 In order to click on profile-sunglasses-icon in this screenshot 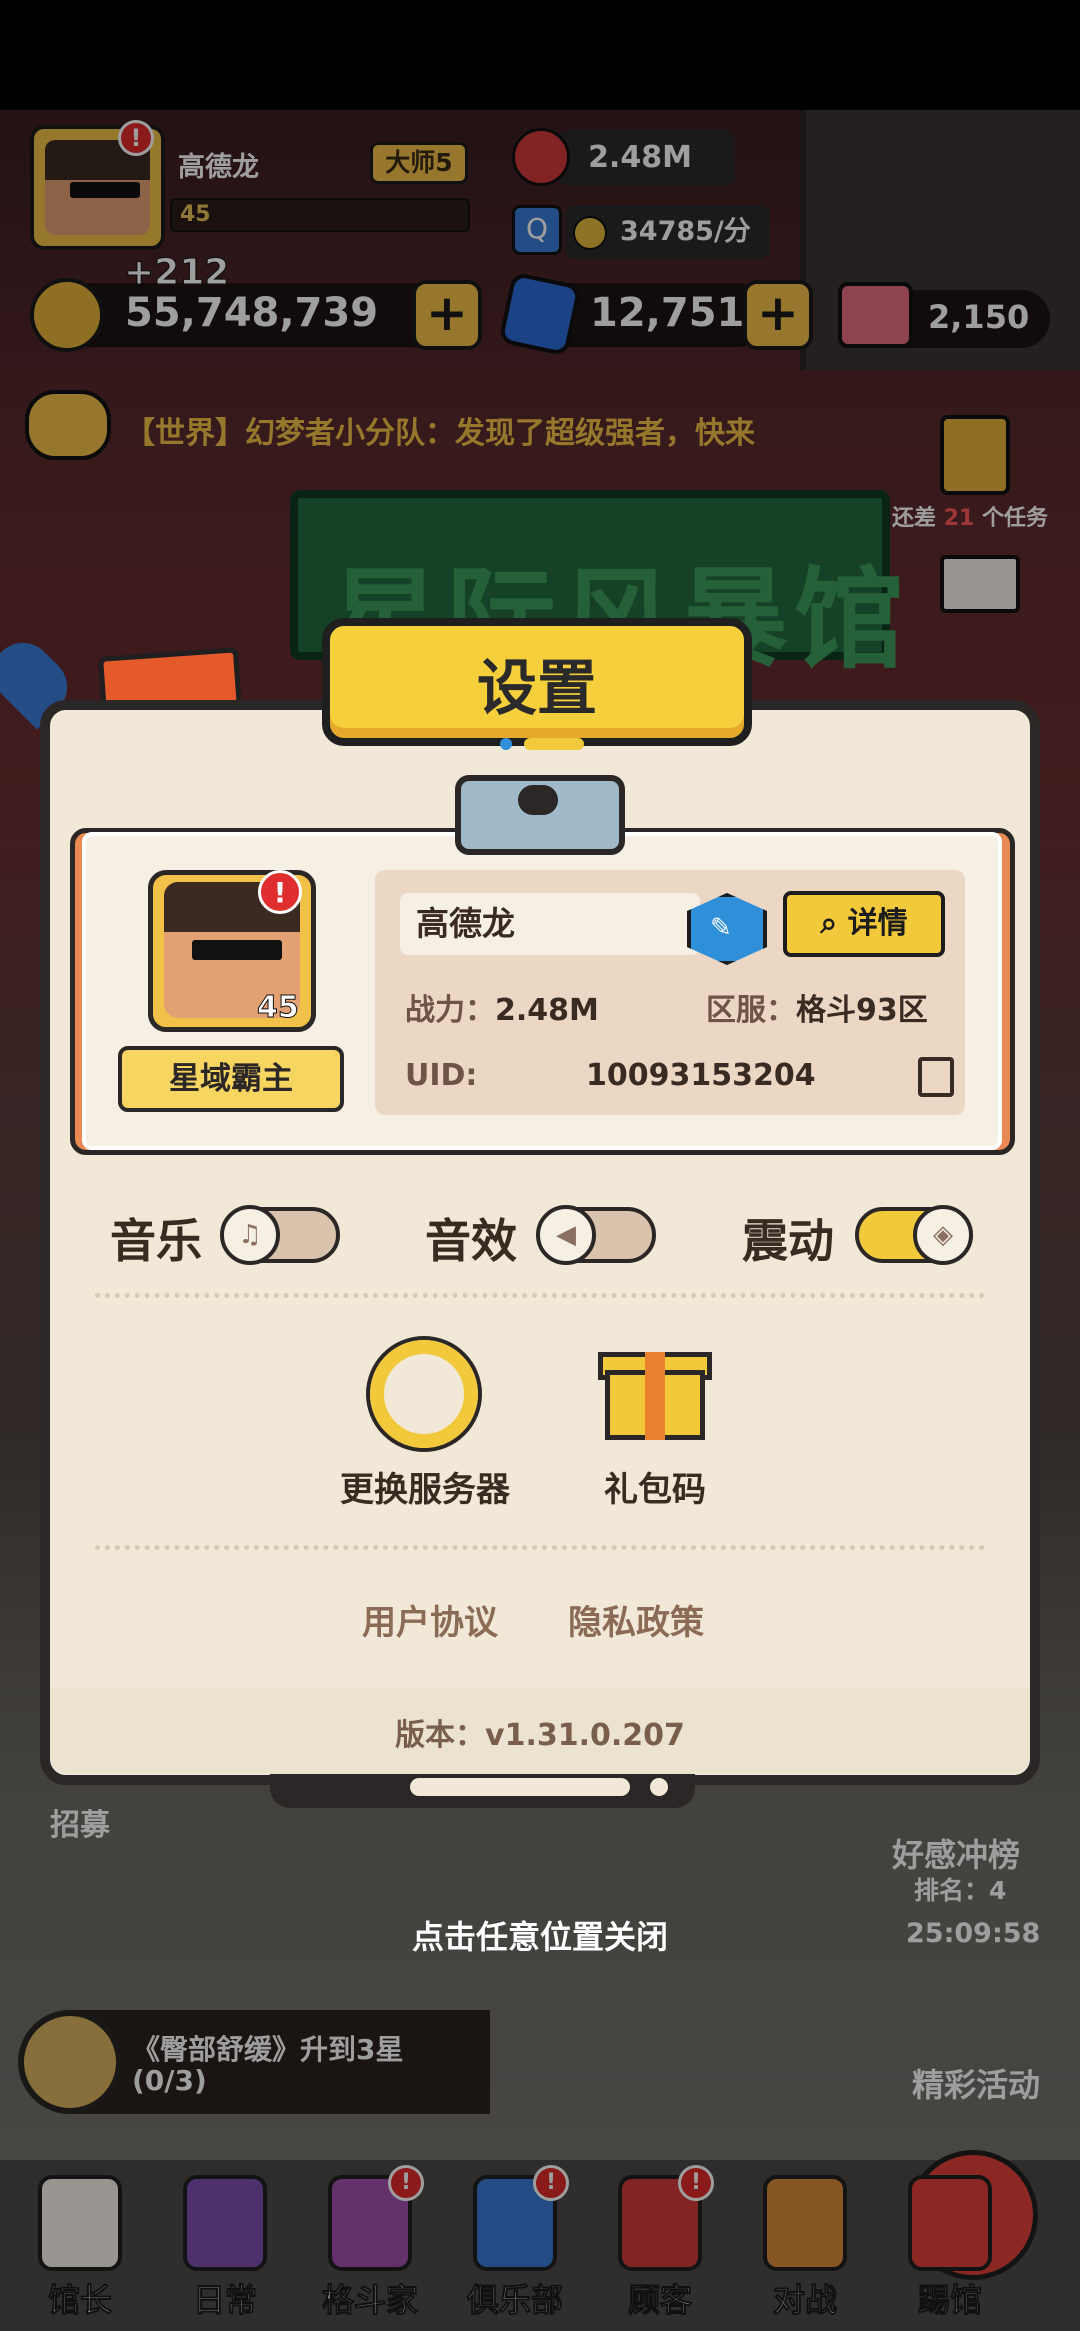, I will do `click(237, 950)`.